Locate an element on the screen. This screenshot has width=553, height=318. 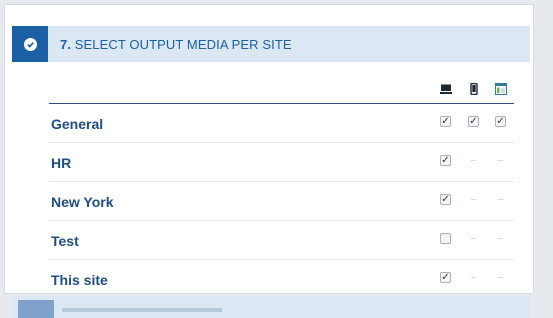
site-name: Test is located at coordinates (65, 241).